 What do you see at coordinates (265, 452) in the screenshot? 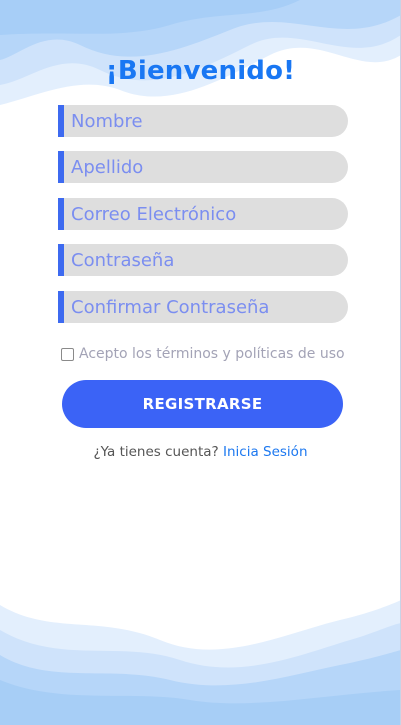
I see `login-link: Inicia Sesión` at bounding box center [265, 452].